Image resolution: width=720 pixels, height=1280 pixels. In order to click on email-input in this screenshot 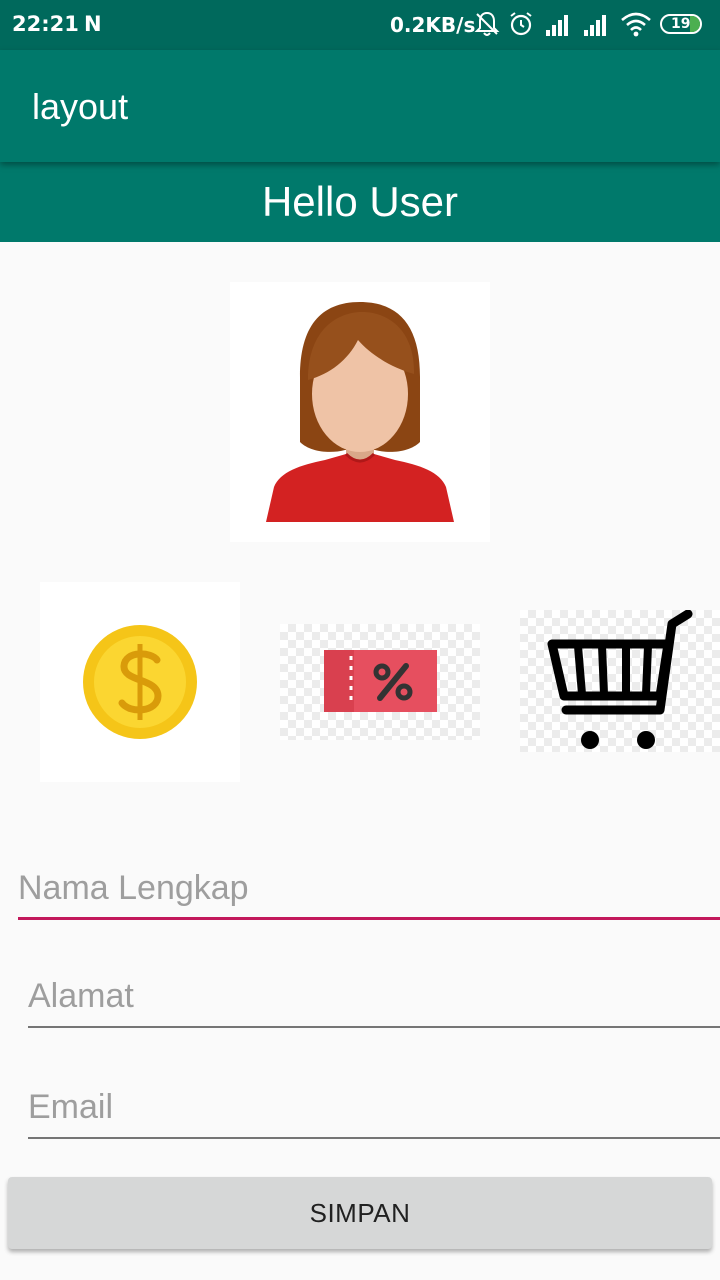, I will do `click(374, 1107)`.